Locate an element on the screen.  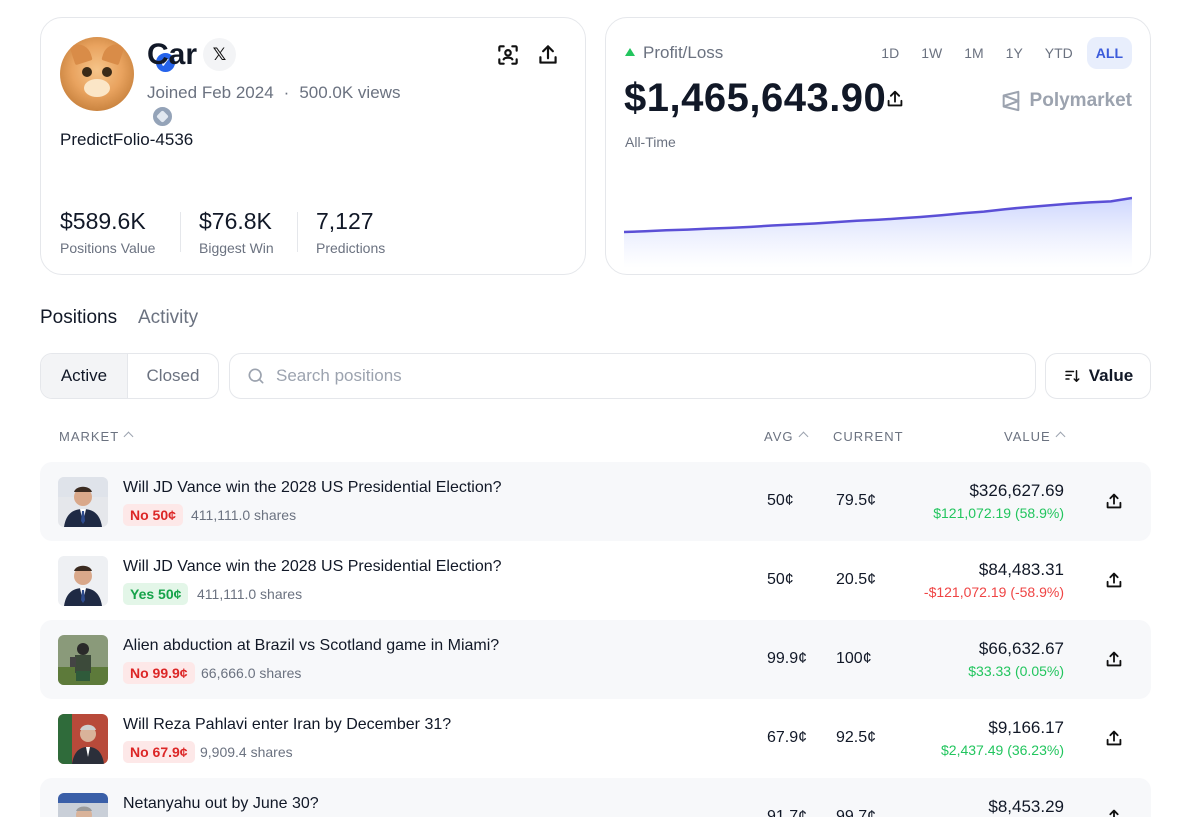
range-1w: 1W is located at coordinates (931, 53).